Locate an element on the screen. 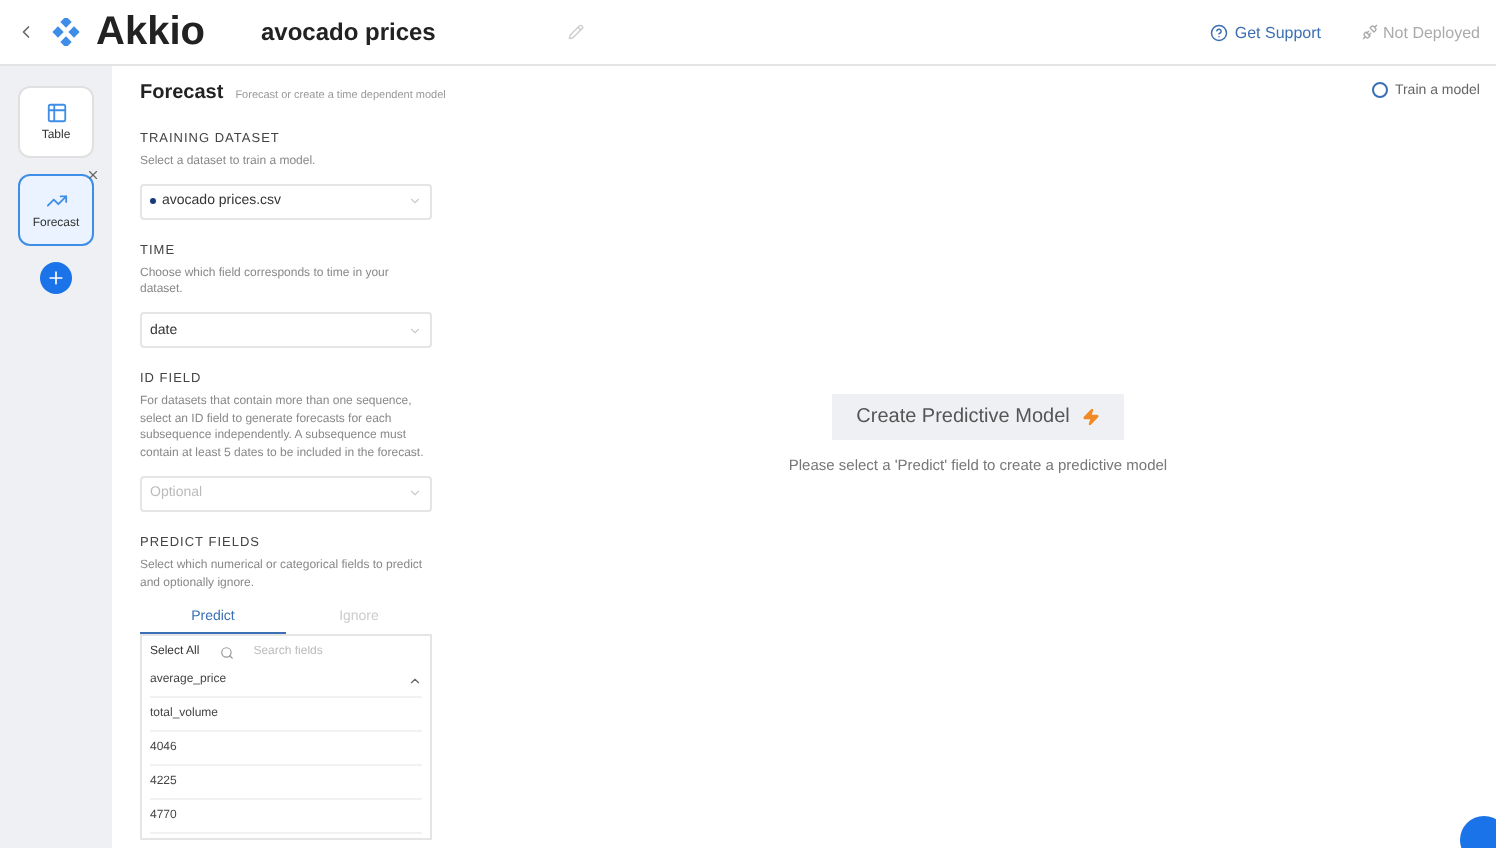 The height and width of the screenshot is (848, 1496). logo-text: Akkio is located at coordinates (150, 32).